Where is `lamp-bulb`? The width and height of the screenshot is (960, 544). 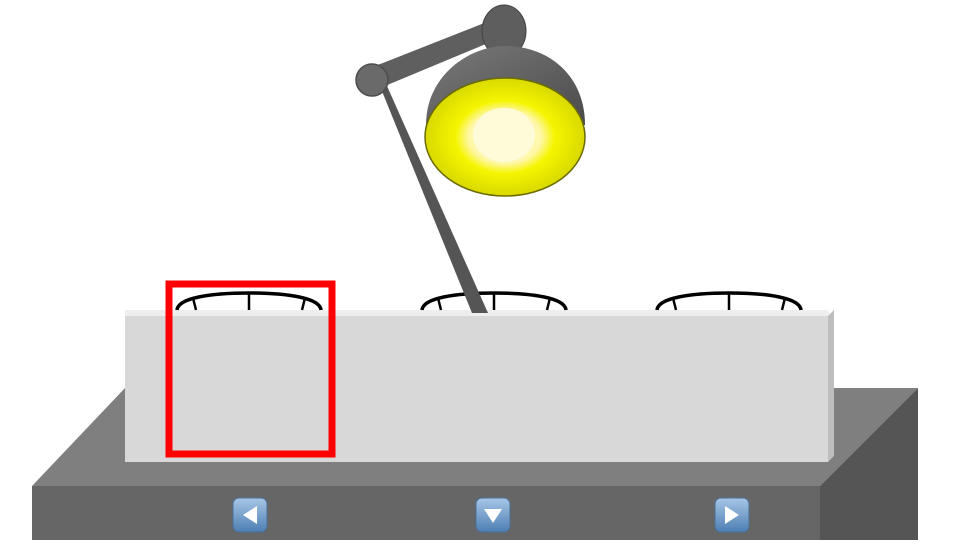 lamp-bulb is located at coordinates (504, 135).